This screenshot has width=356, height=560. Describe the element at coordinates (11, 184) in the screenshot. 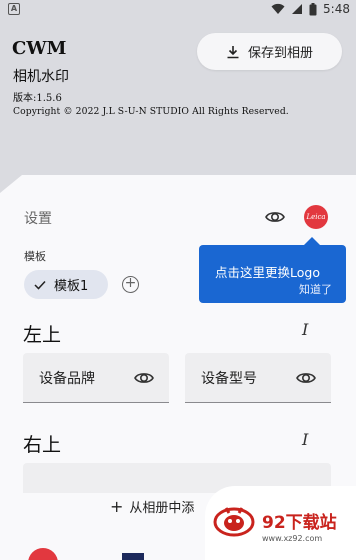

I see `sheet-corner` at that location.